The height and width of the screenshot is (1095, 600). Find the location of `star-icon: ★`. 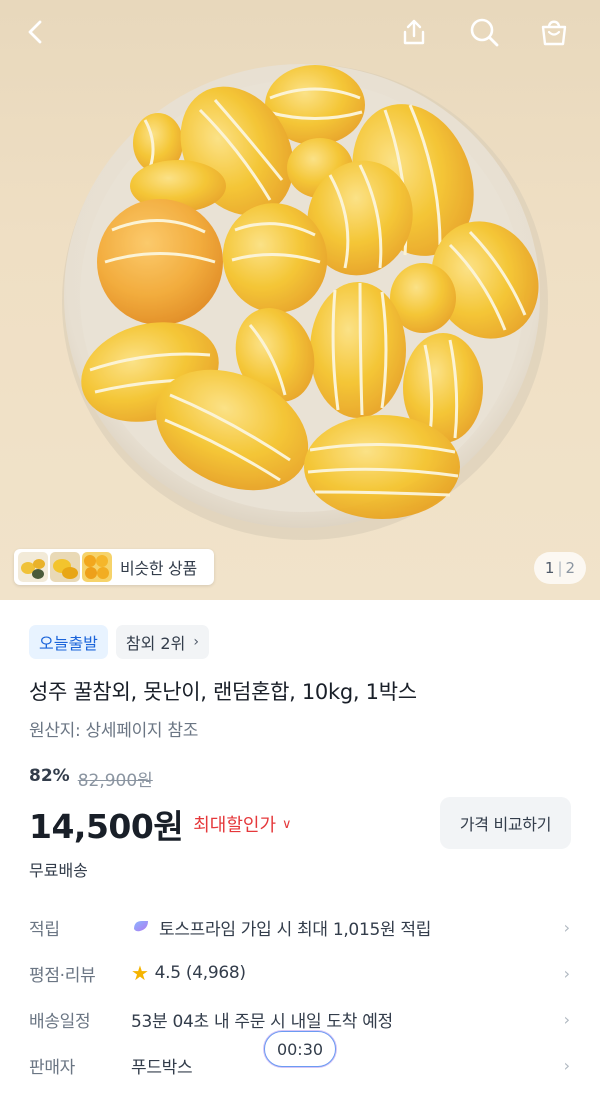

star-icon: ★ is located at coordinates (140, 973).